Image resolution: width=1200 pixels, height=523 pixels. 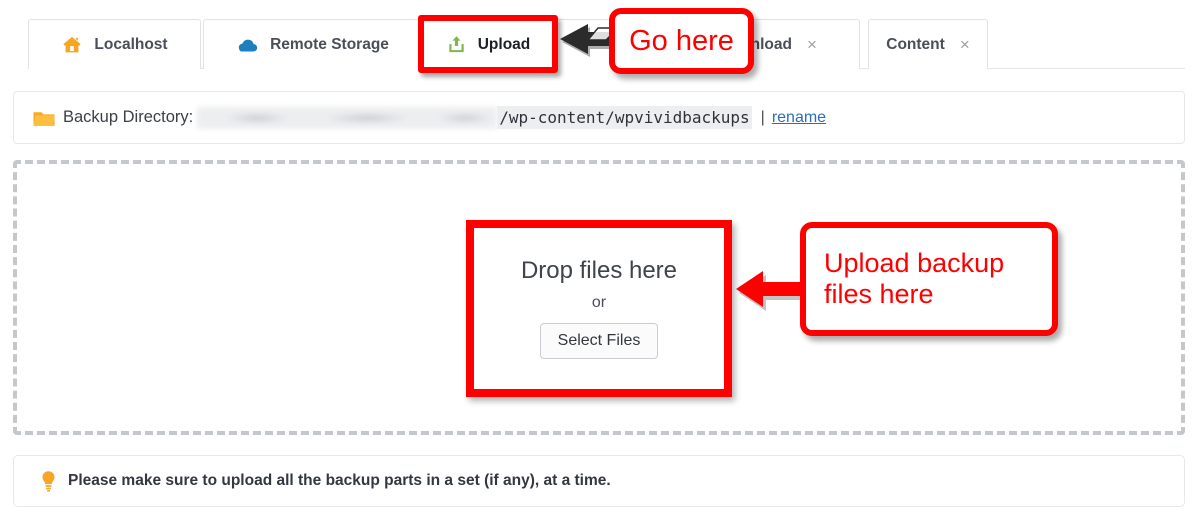 I want to click on tab-content: Content ×, so click(x=928, y=44).